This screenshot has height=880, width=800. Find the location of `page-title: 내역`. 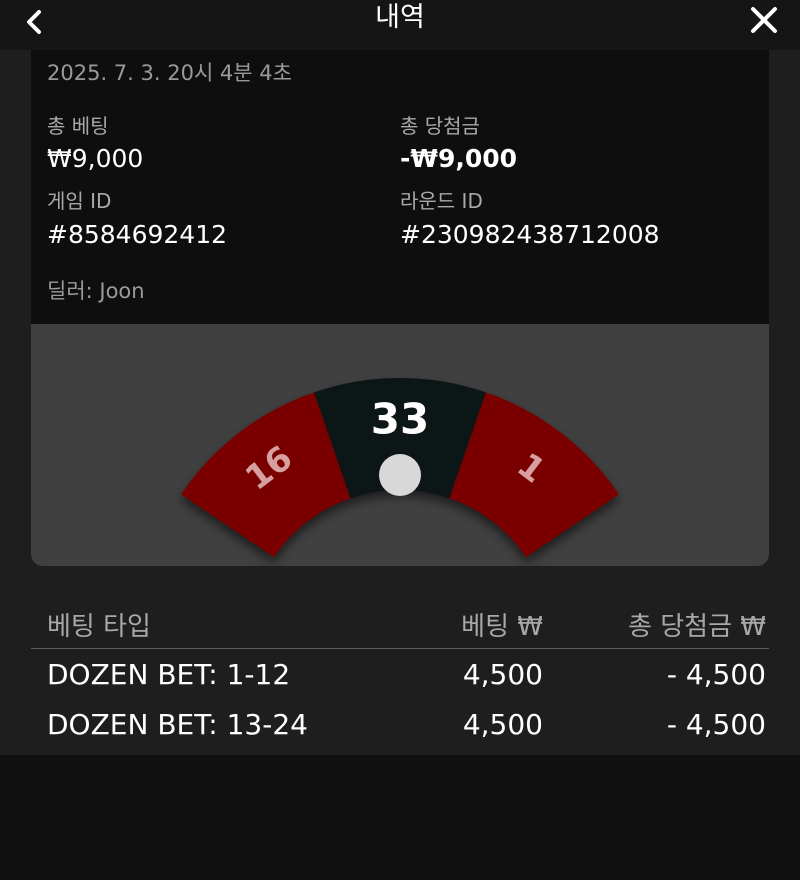

page-title: 내역 is located at coordinates (400, 17).